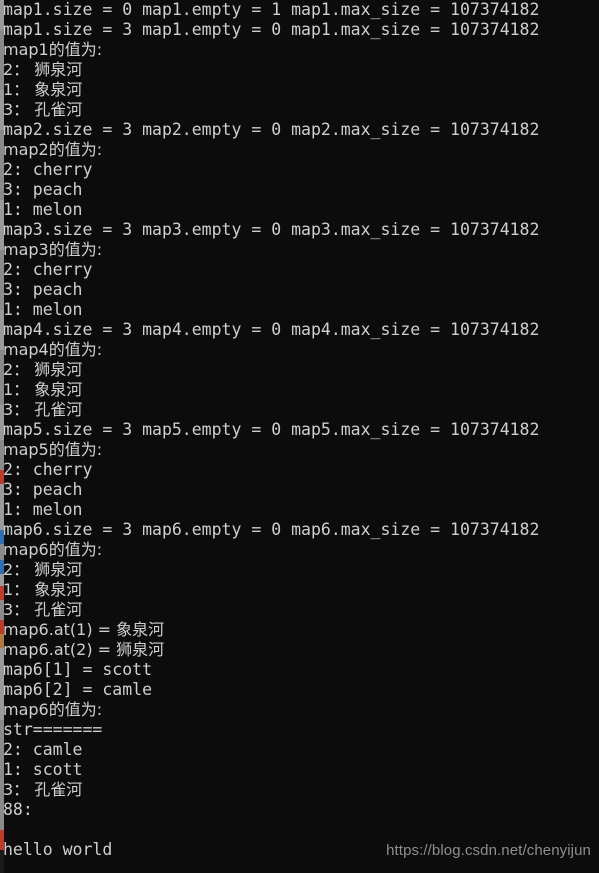  Describe the element at coordinates (53, 449) in the screenshot. I see `console-line: map5的值为:` at that location.